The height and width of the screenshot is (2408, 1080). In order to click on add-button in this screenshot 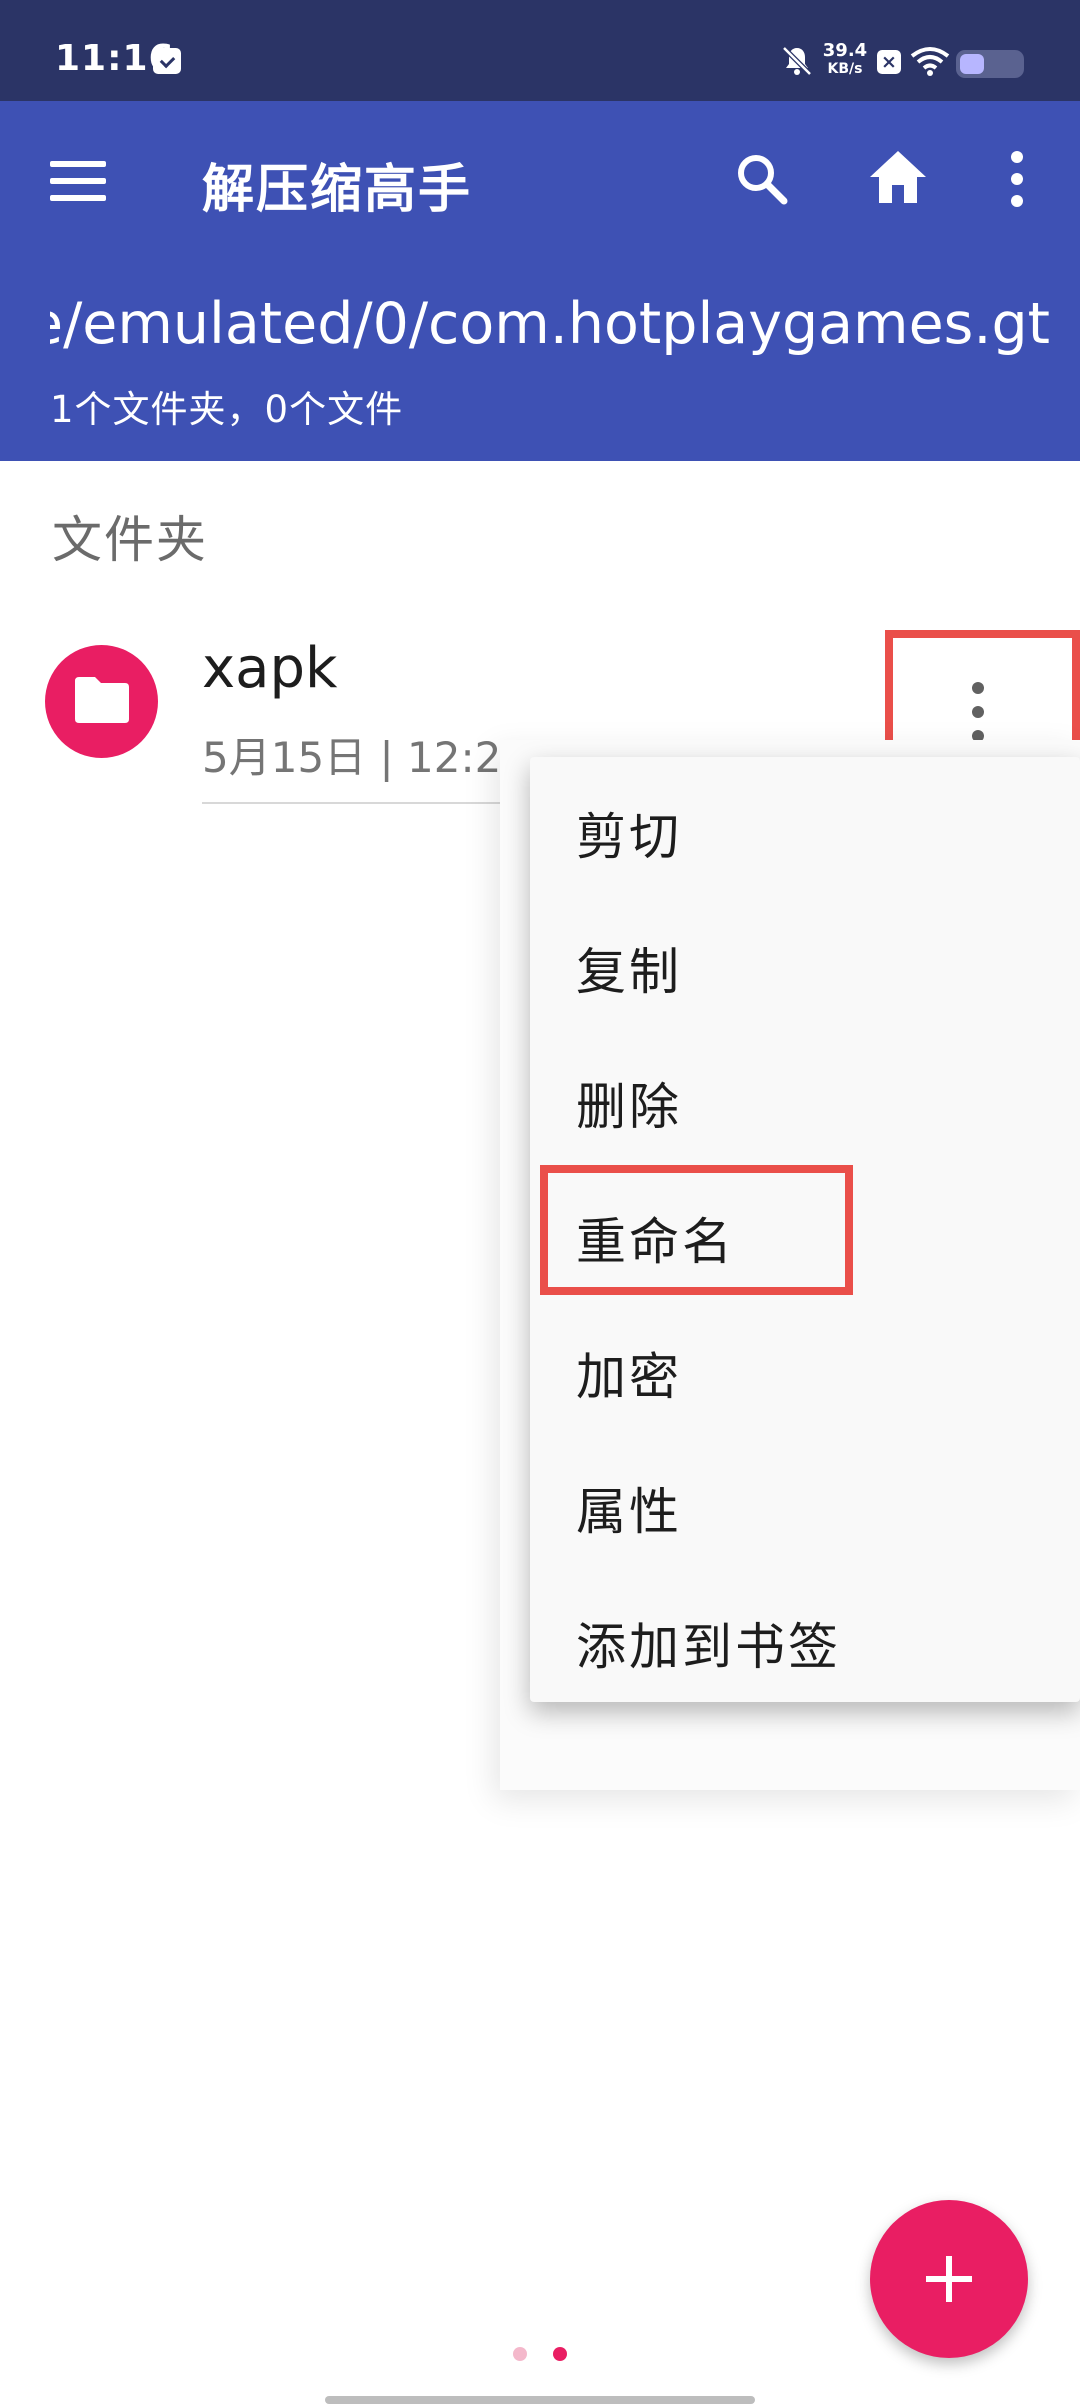, I will do `click(949, 2279)`.